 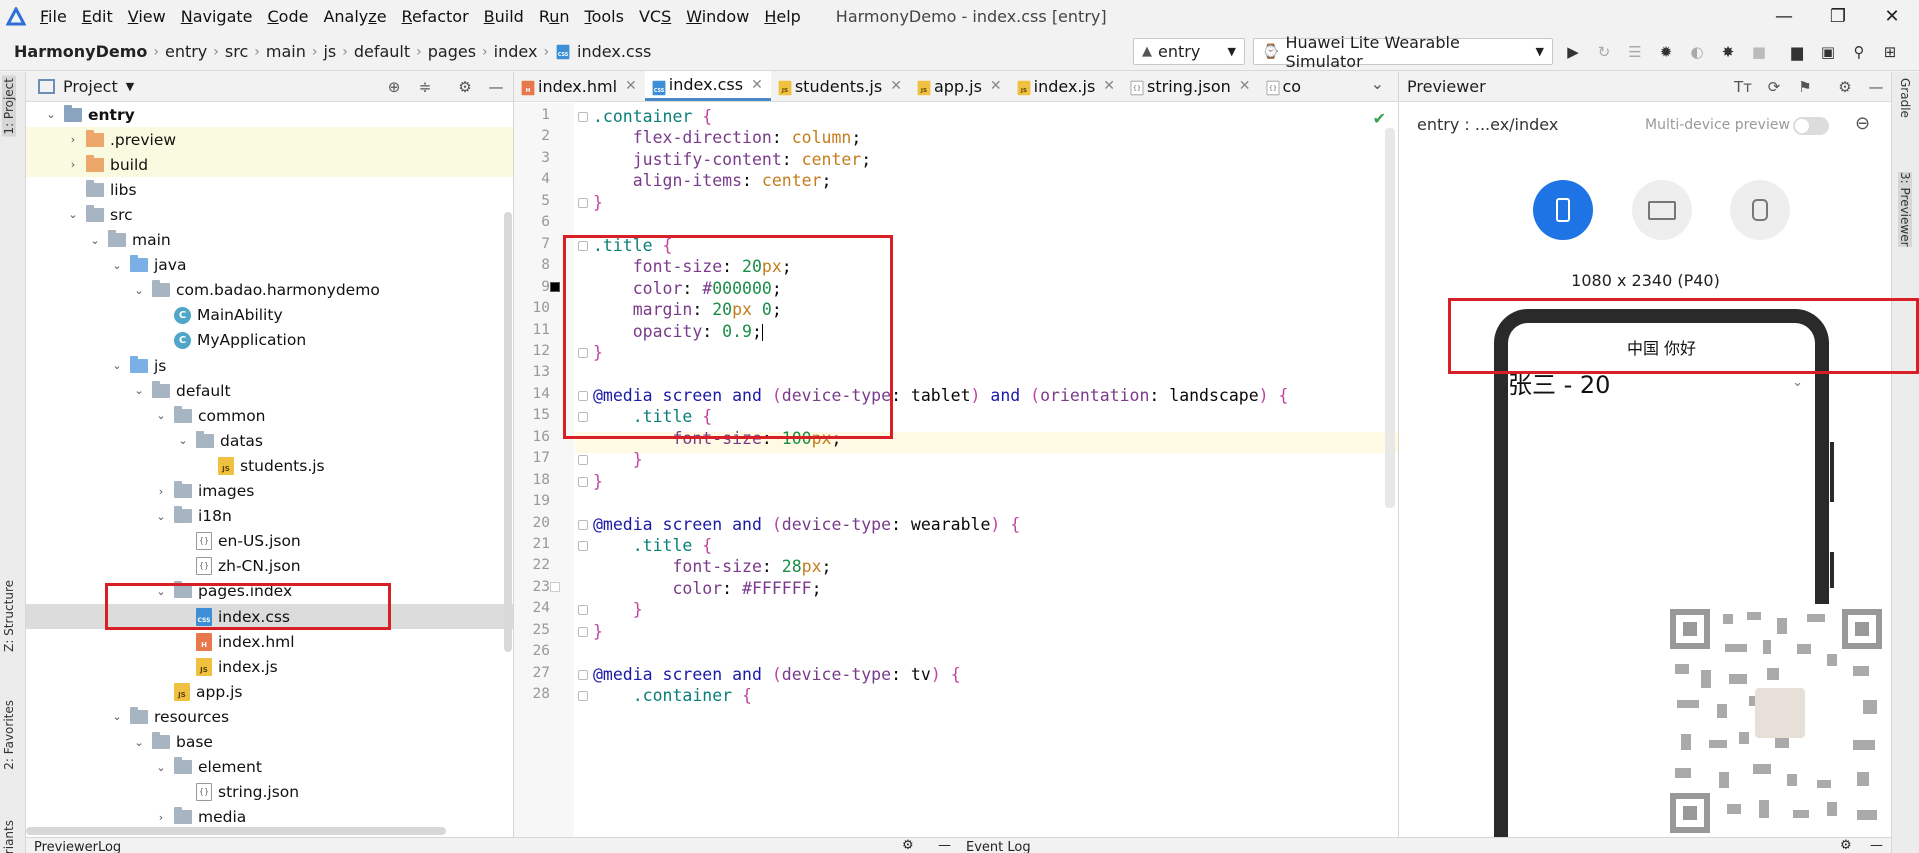 What do you see at coordinates (1759, 52) in the screenshot?
I see `stop-icon: ■` at bounding box center [1759, 52].